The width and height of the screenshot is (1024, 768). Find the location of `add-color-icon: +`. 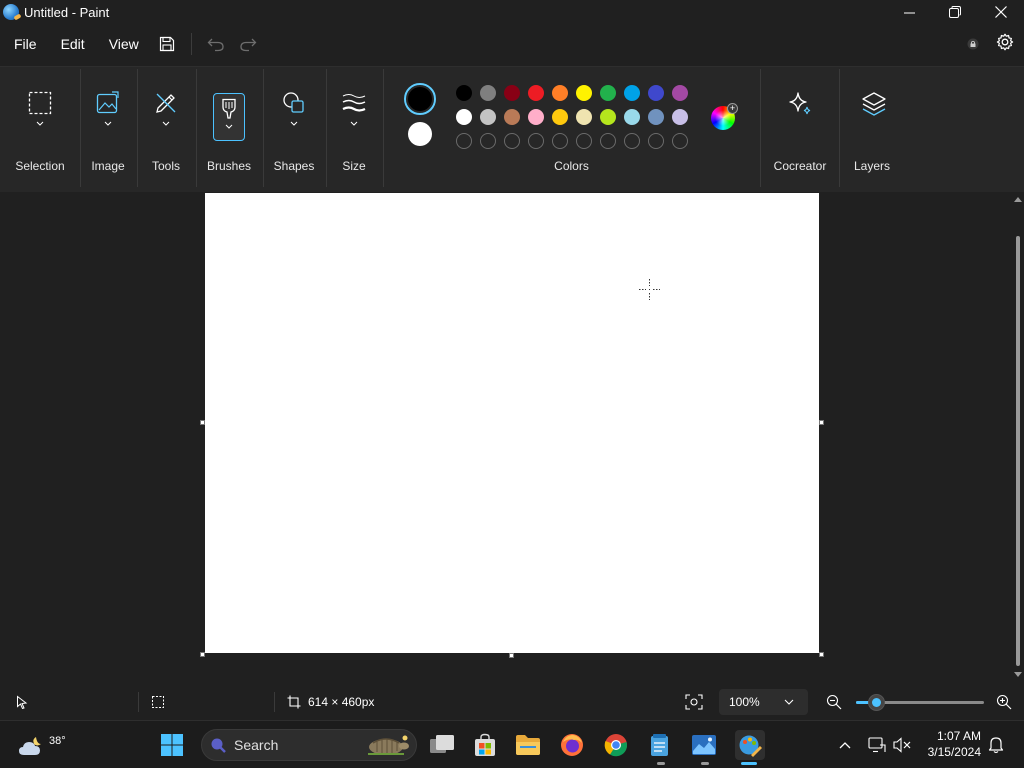

add-color-icon: + is located at coordinates (732, 108).